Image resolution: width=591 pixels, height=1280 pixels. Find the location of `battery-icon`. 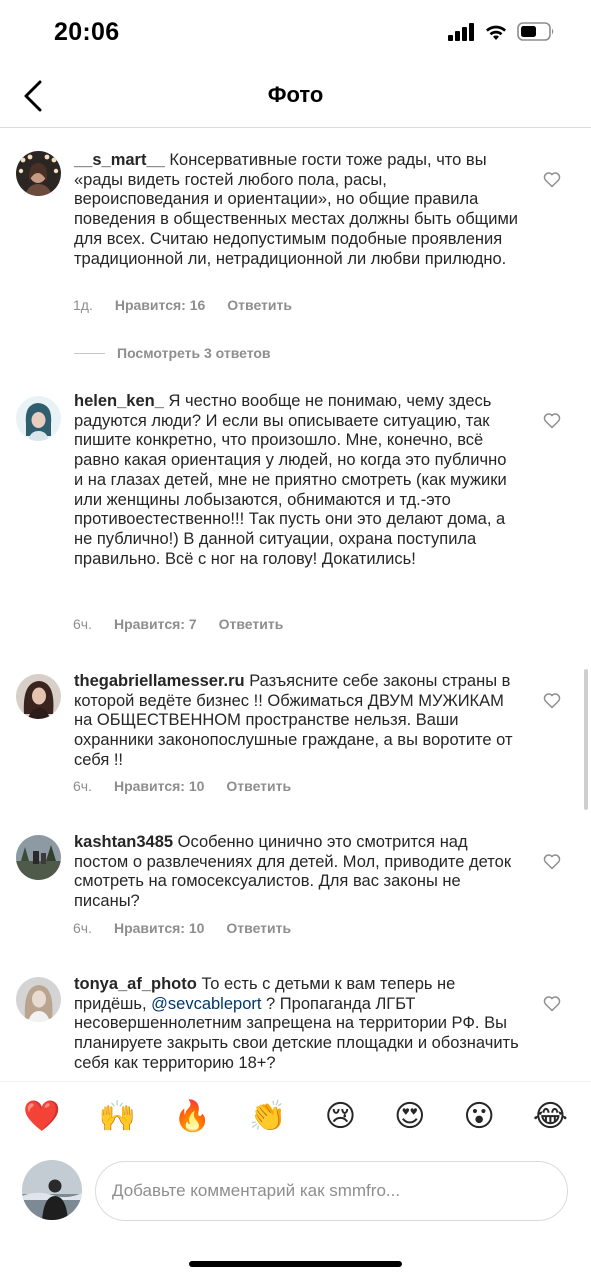

battery-icon is located at coordinates (535, 31).